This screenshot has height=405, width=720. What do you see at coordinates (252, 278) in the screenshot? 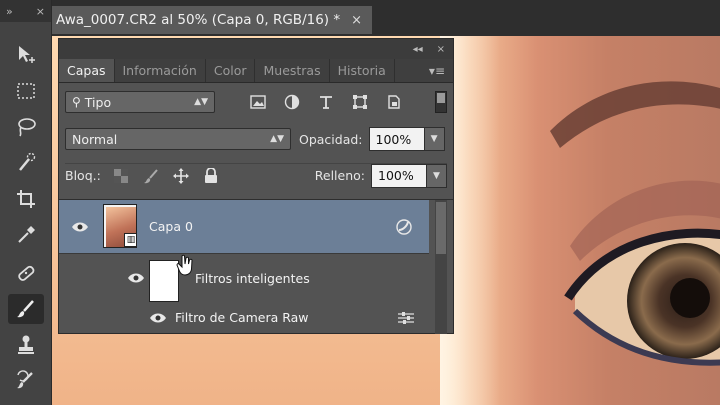
I see `smart-filters-label: Filtros inteligentes` at bounding box center [252, 278].